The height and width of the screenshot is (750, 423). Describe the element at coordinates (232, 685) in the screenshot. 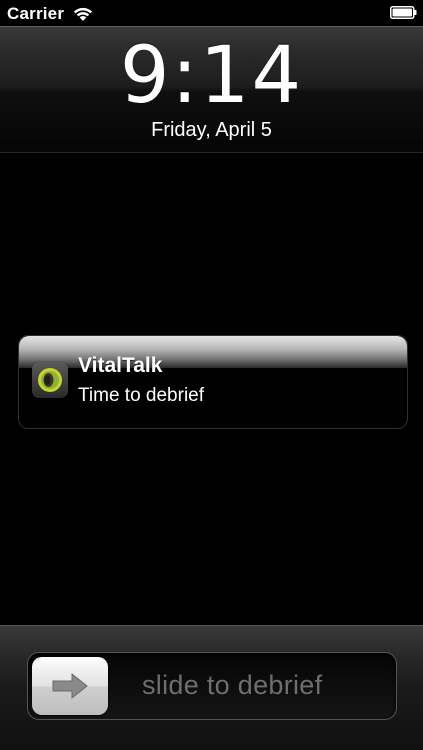

I see `unlock-slider-label: slide to debrief` at that location.